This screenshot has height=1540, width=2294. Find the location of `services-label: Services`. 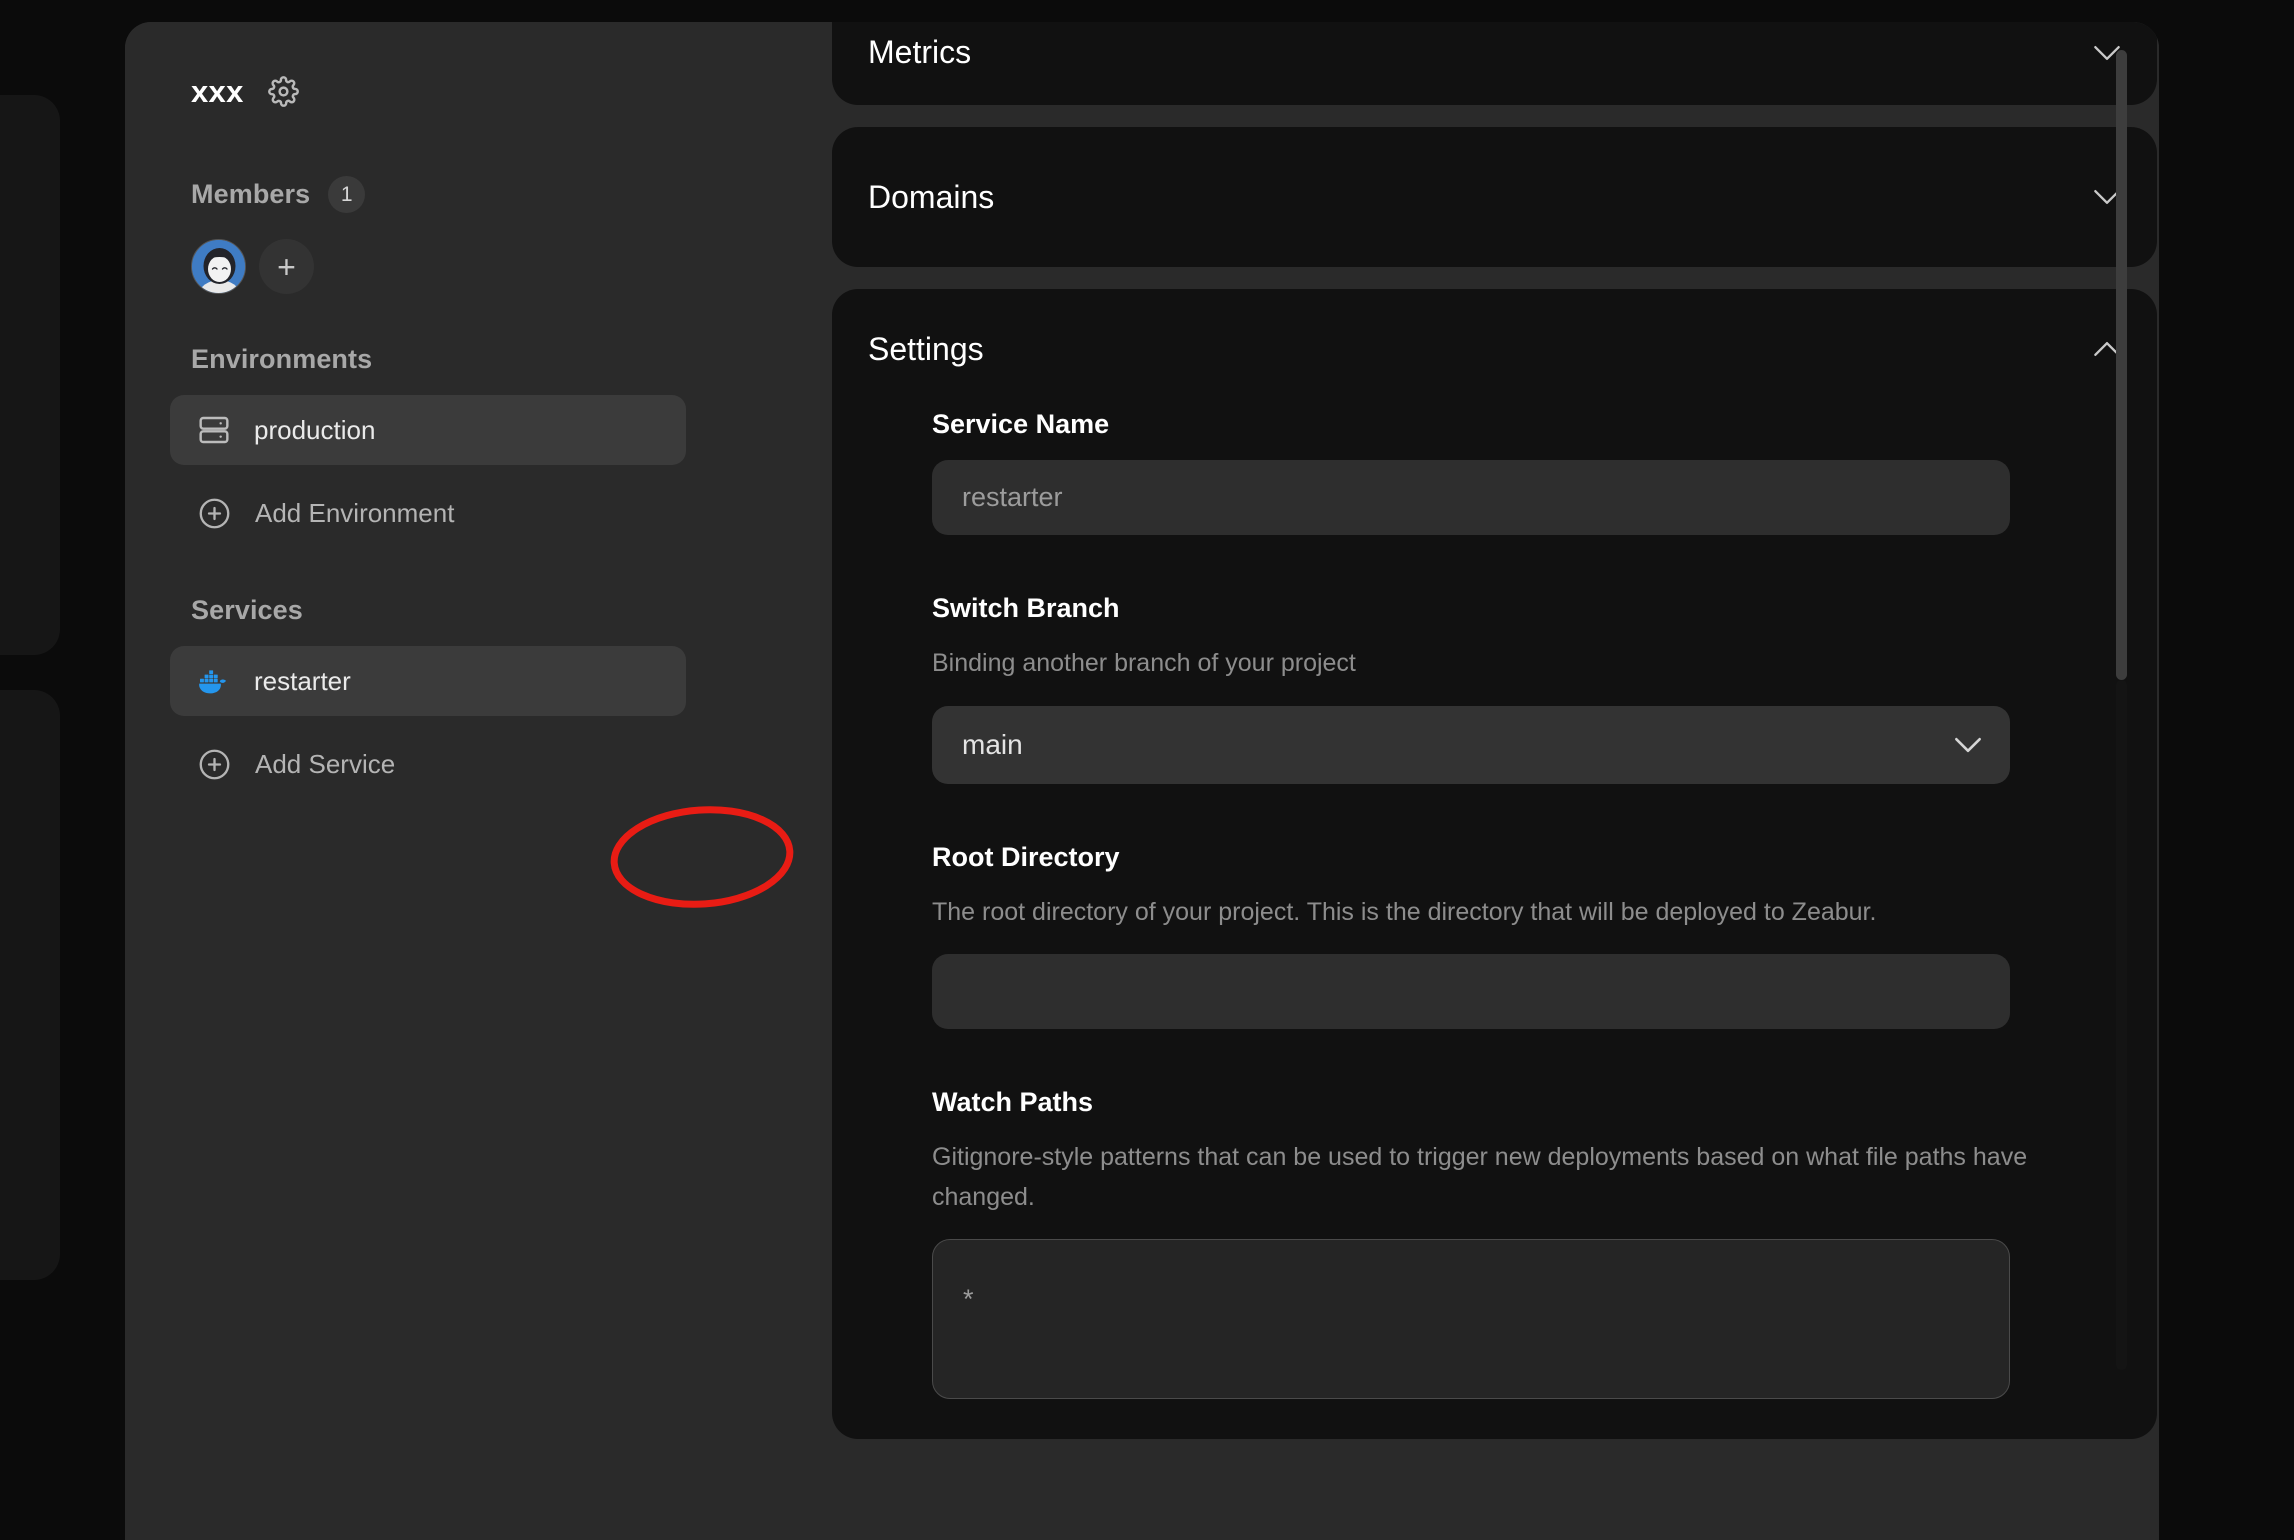

services-label: Services is located at coordinates (247, 610).